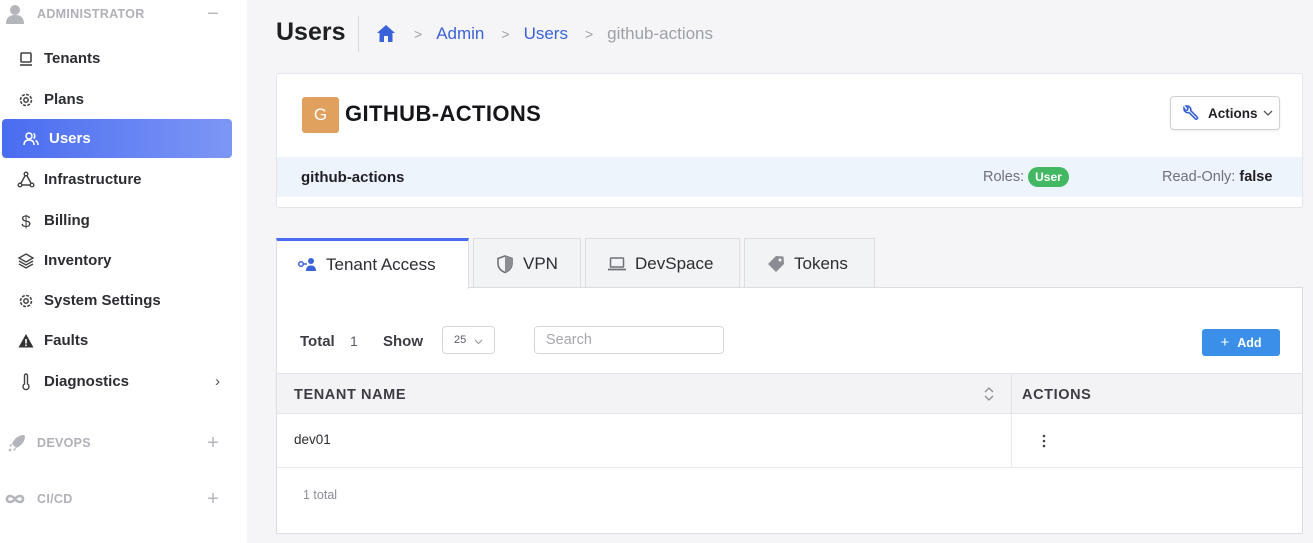  What do you see at coordinates (31, 138) in the screenshot?
I see `users-icon` at bounding box center [31, 138].